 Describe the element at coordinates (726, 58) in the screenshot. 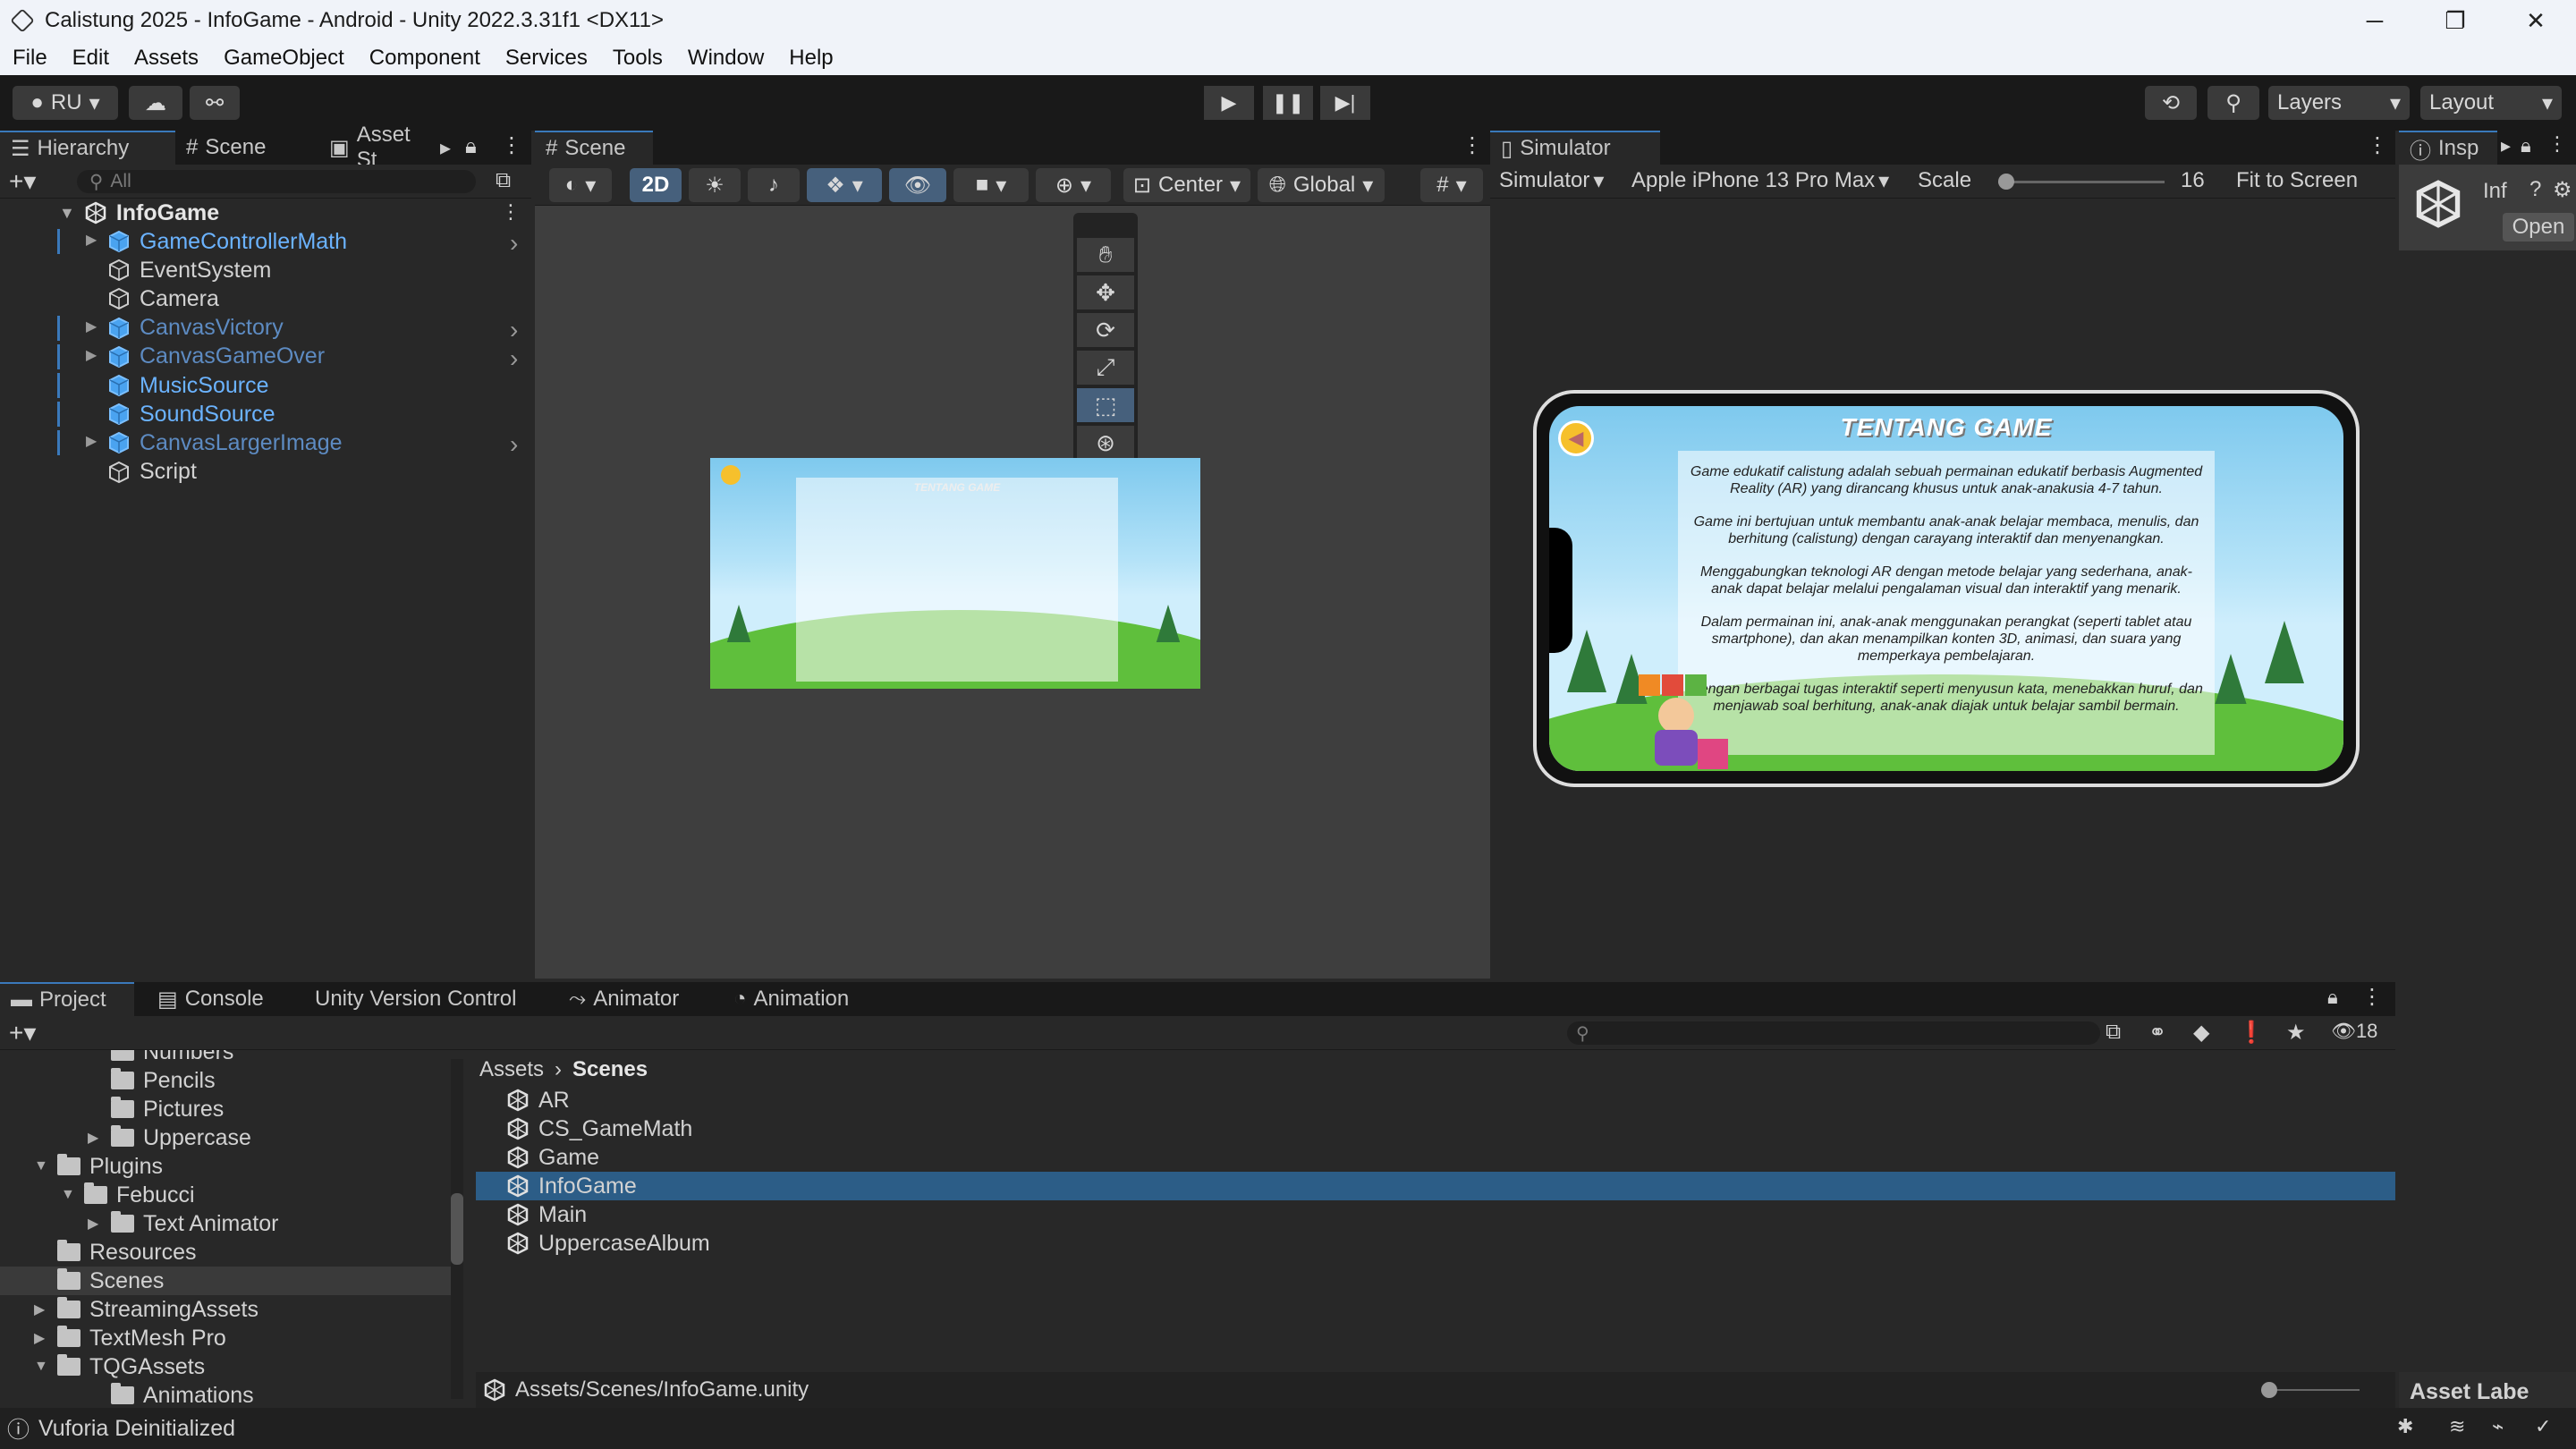

I see `menu-window: Window` at that location.